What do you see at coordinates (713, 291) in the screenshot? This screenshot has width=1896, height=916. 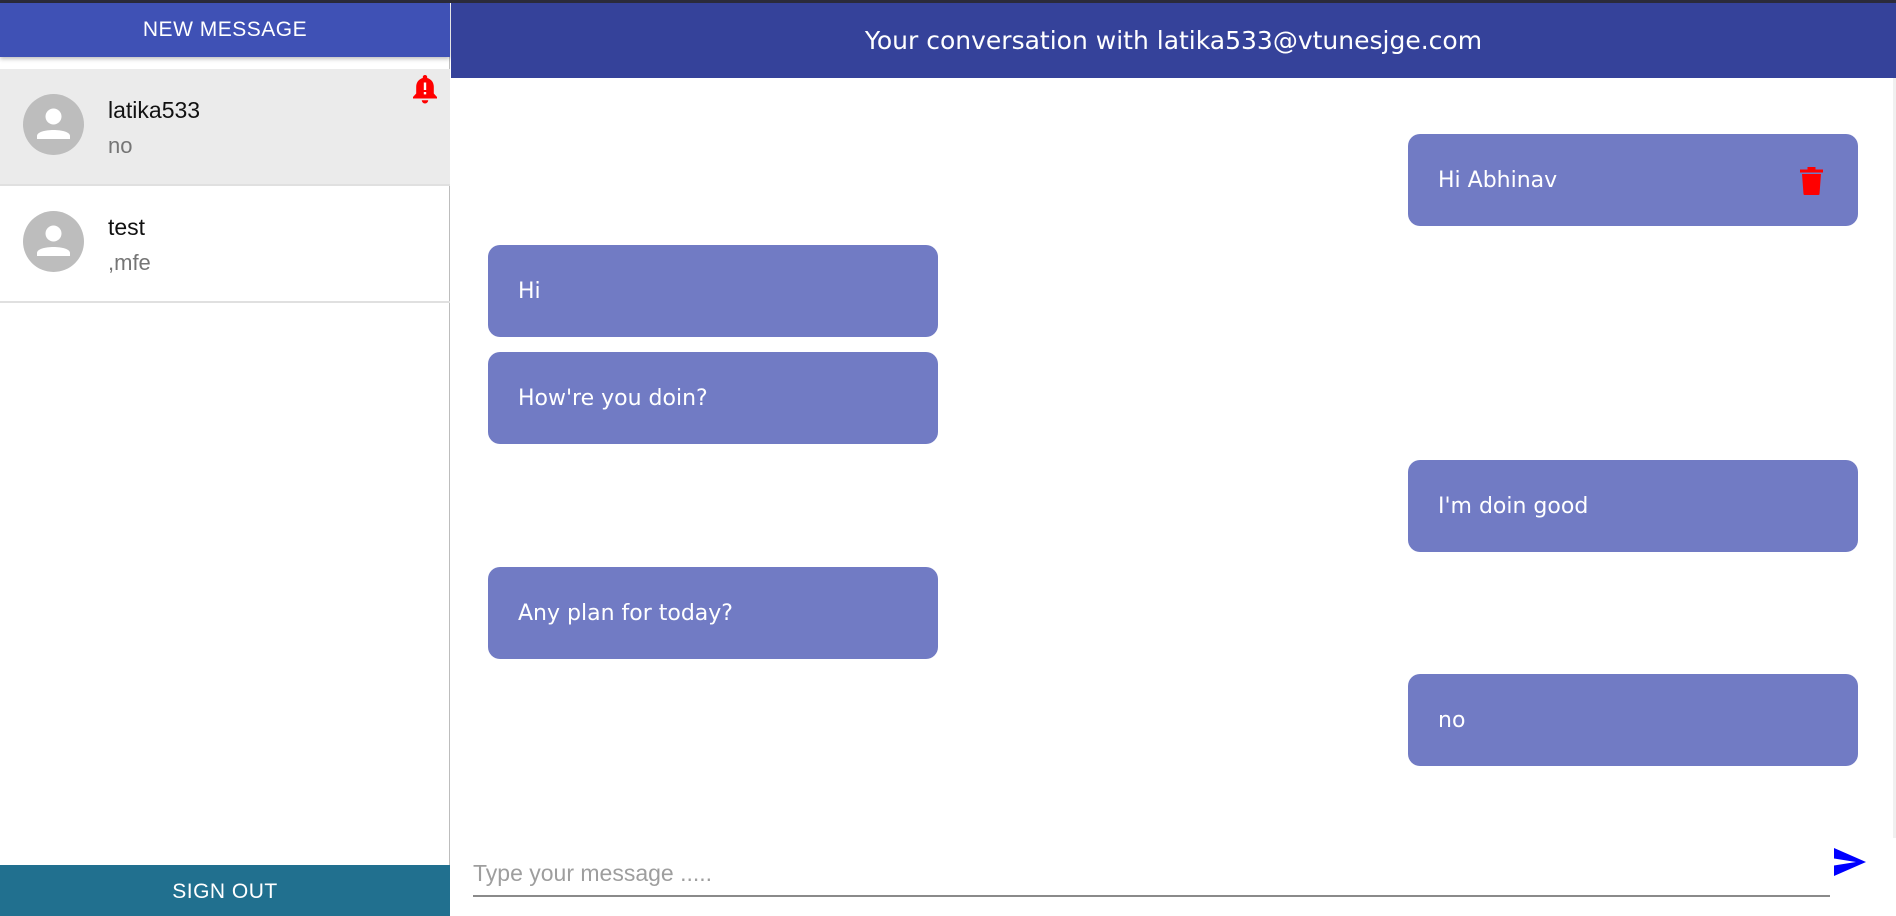 I see `message-bubble-received: Hi` at bounding box center [713, 291].